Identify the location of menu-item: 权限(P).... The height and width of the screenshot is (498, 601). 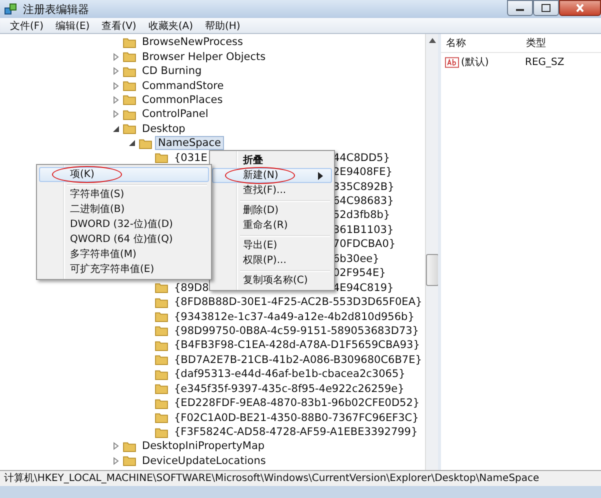
(272, 260).